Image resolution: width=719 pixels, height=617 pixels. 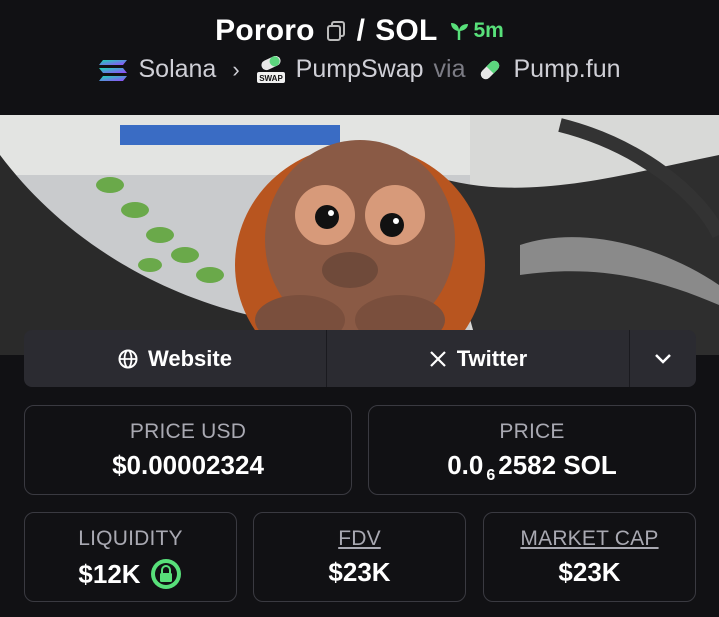 I want to click on pumpswap-icon: SWAP, so click(x=270, y=69).